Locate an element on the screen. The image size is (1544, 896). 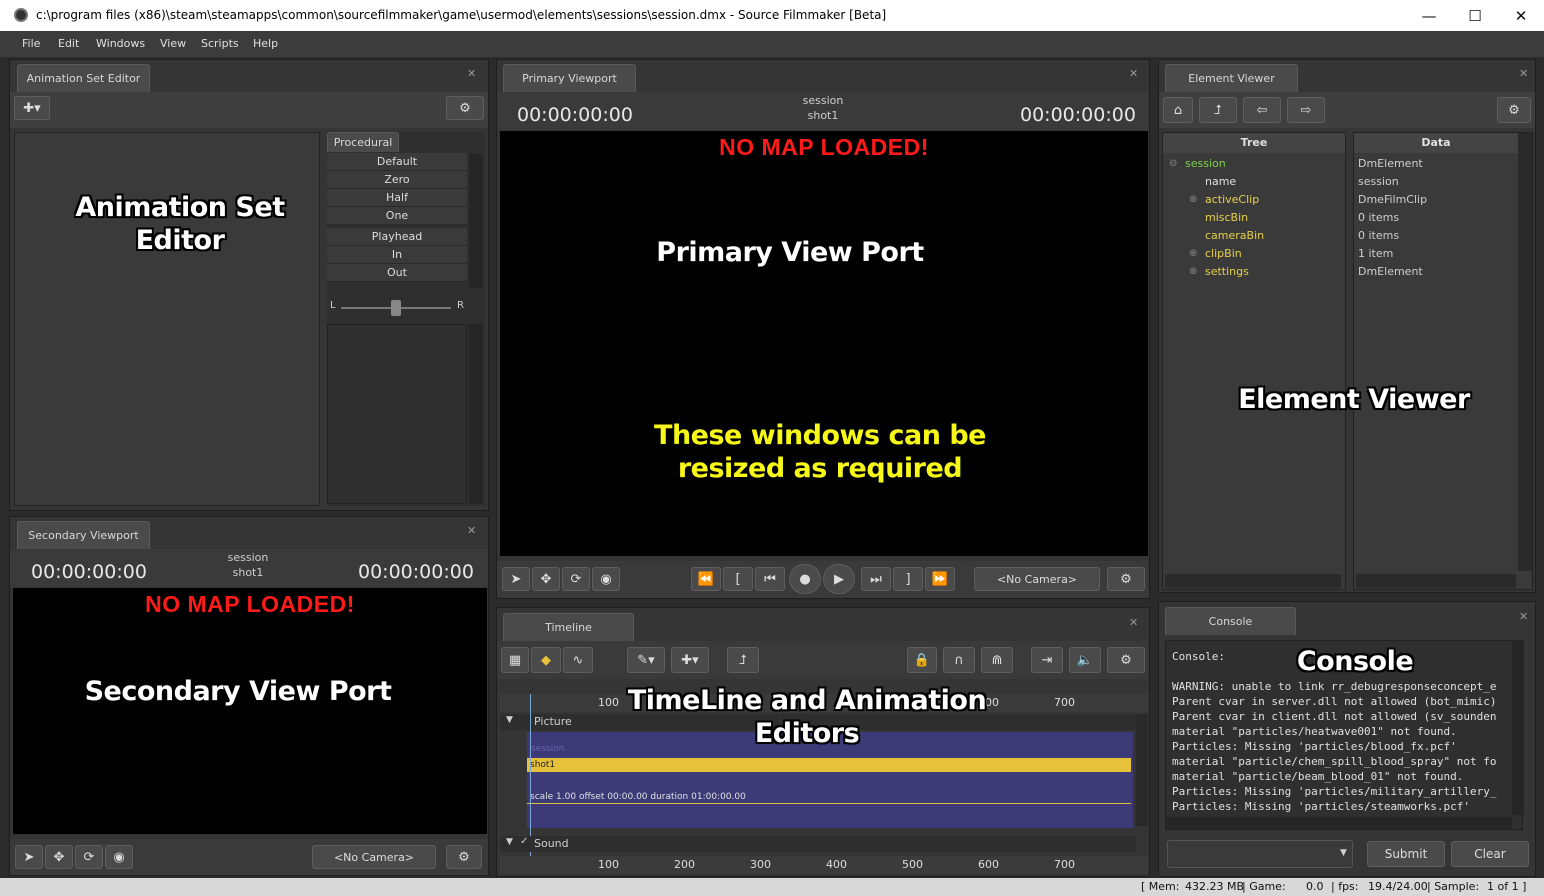
menu-edit: Edit is located at coordinates (68, 43).